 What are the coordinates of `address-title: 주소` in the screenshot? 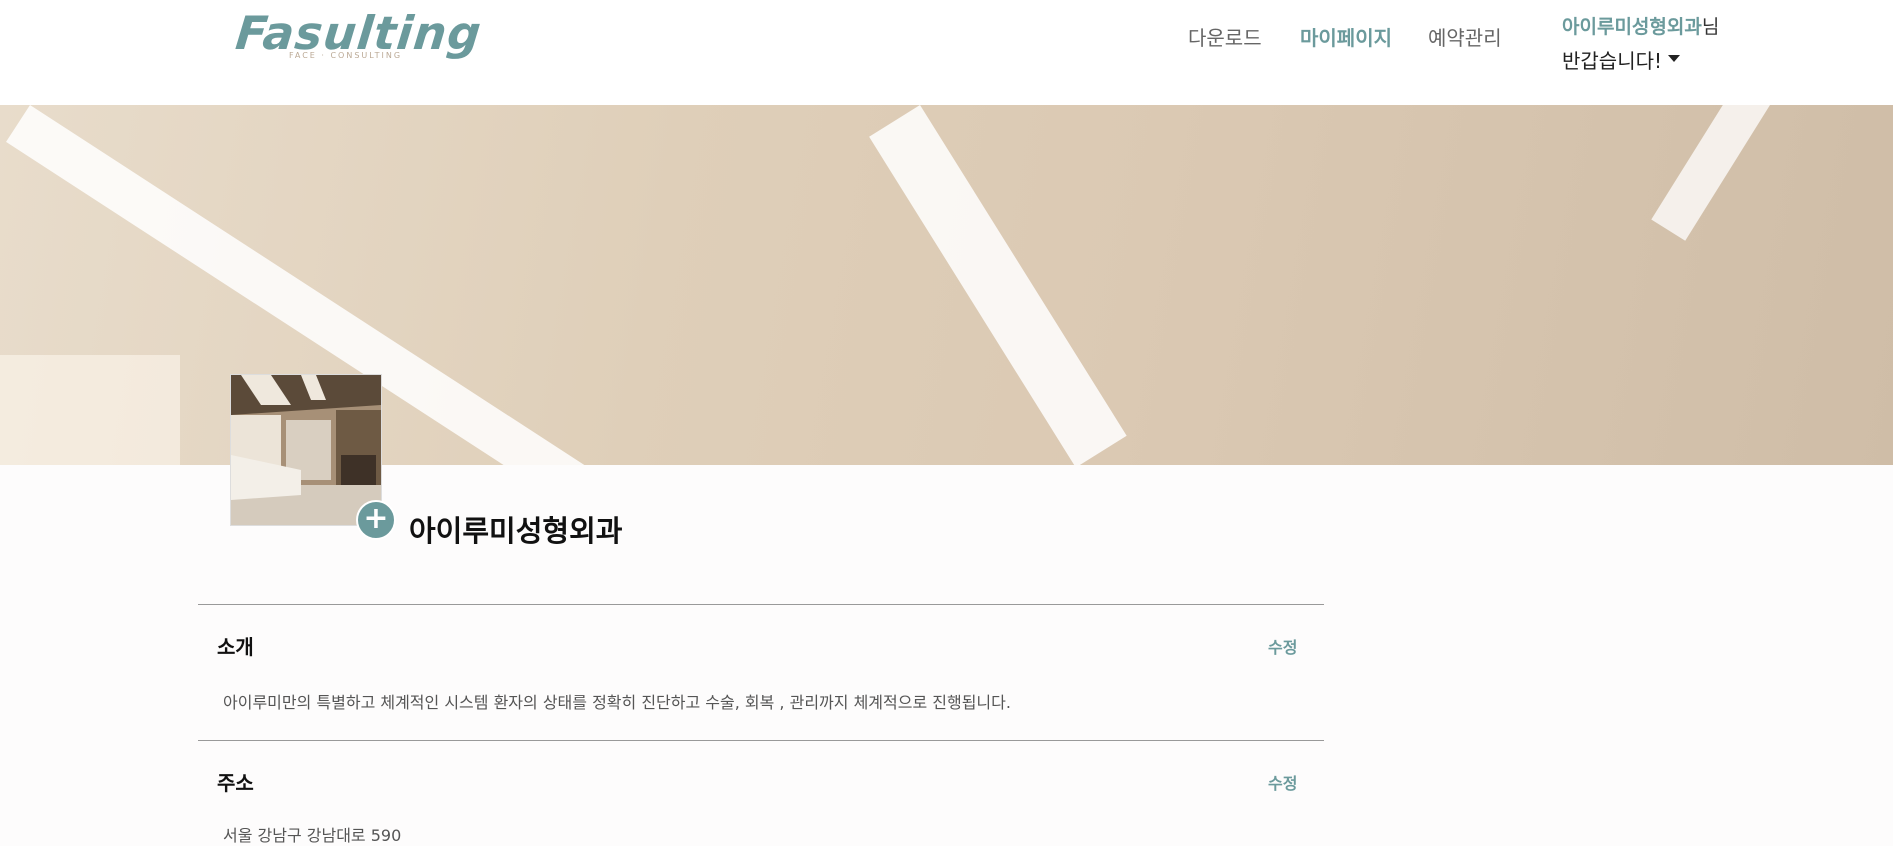 It's located at (235, 783).